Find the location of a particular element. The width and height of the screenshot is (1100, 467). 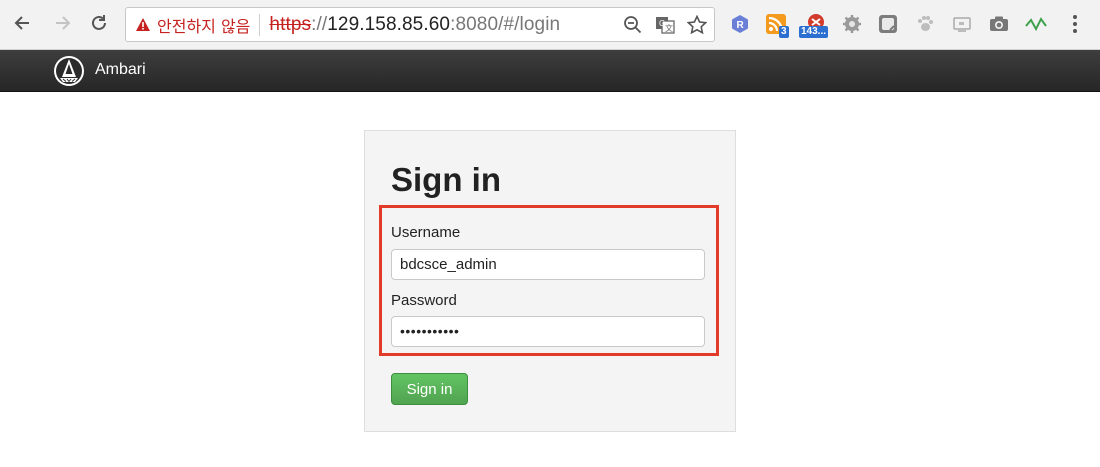

zoom-out-icon is located at coordinates (633, 25).